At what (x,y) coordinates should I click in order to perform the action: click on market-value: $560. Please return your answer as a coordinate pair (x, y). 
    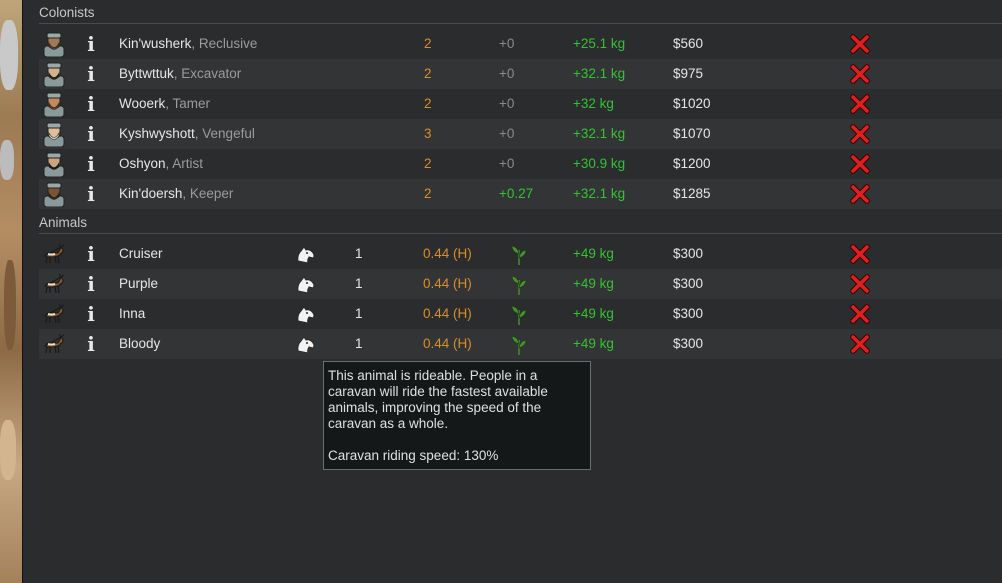
    Looking at the image, I should click on (688, 43).